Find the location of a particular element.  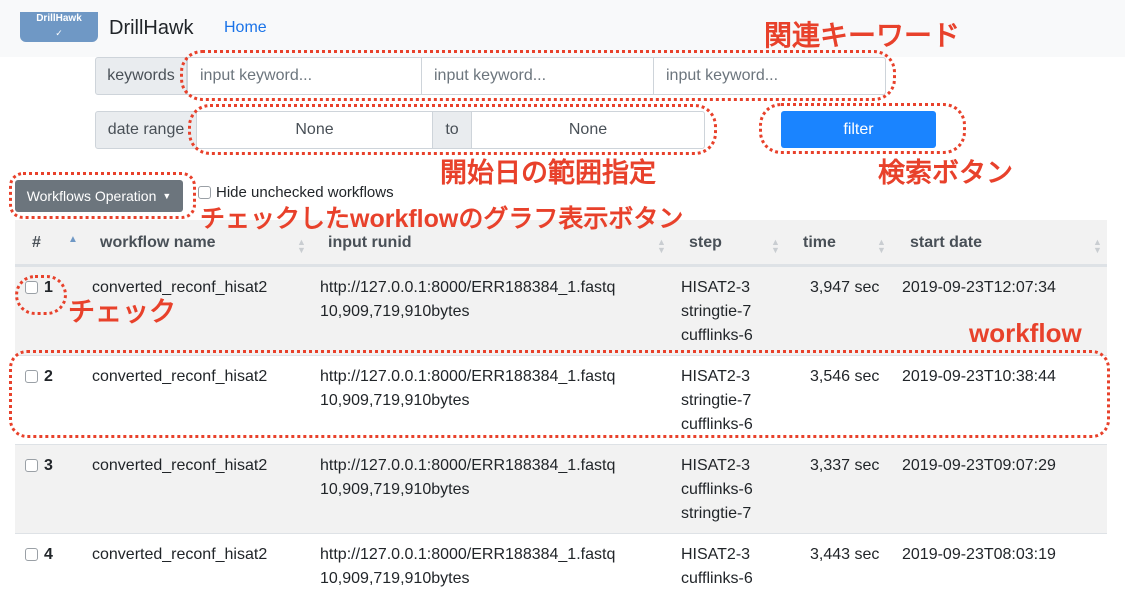

brand-name: DrillHawk is located at coordinates (151, 28).